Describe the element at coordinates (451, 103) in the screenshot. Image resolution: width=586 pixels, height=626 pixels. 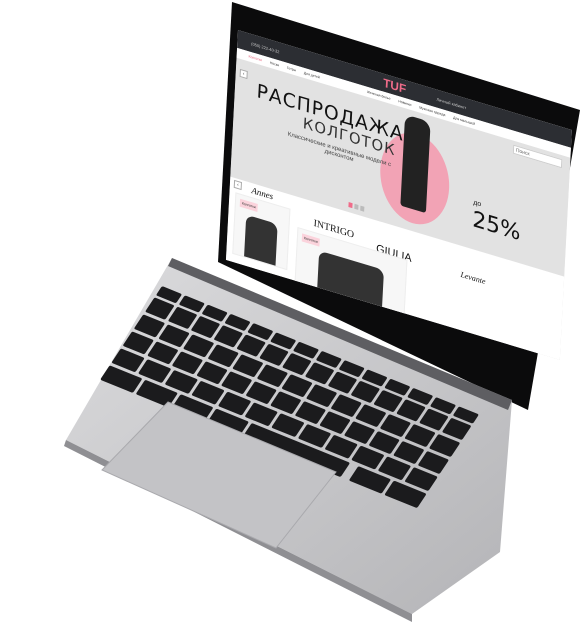
I see `account-link: Личный кабинет` at that location.